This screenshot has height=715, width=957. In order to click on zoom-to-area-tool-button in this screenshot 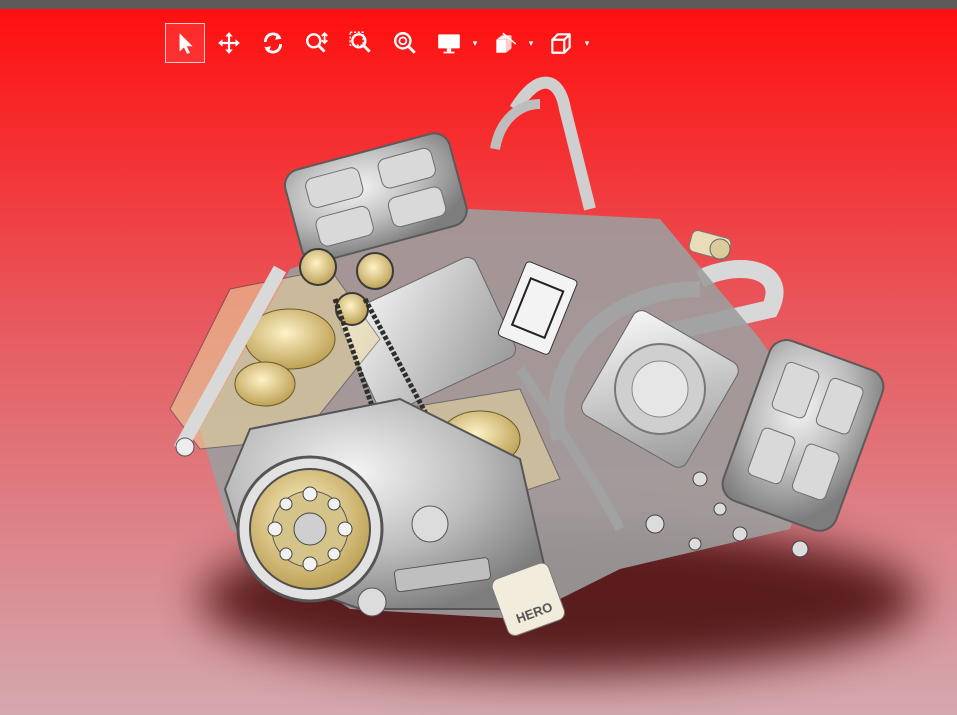, I will do `click(361, 43)`.